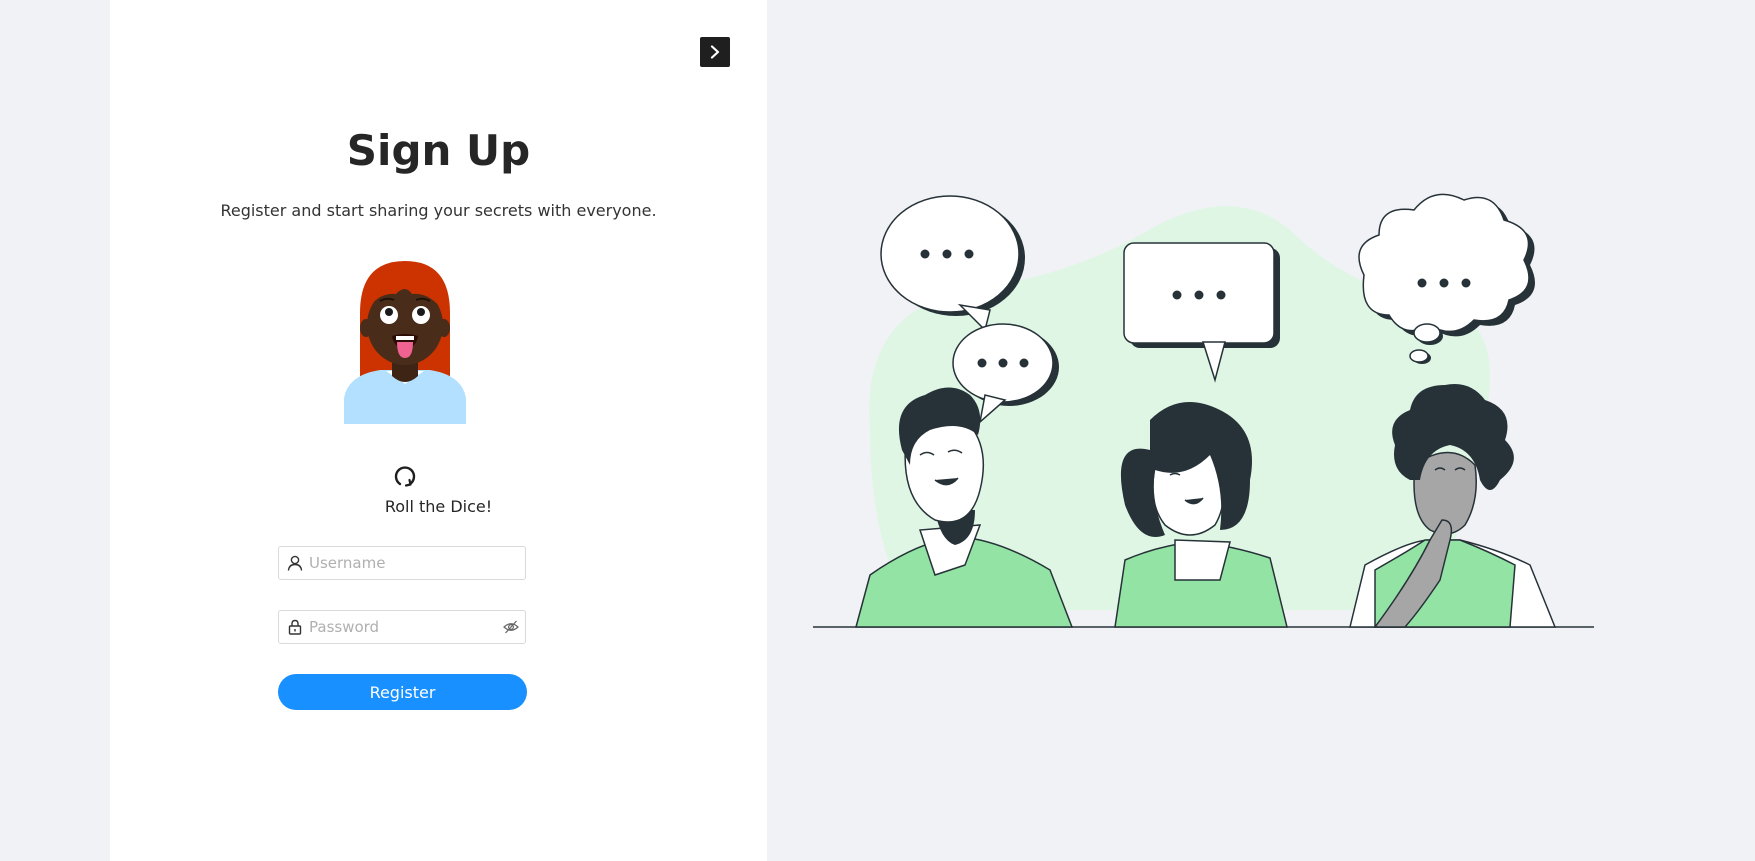 Image resolution: width=1755 pixels, height=861 pixels. I want to click on chevron-right-icon, so click(715, 52).